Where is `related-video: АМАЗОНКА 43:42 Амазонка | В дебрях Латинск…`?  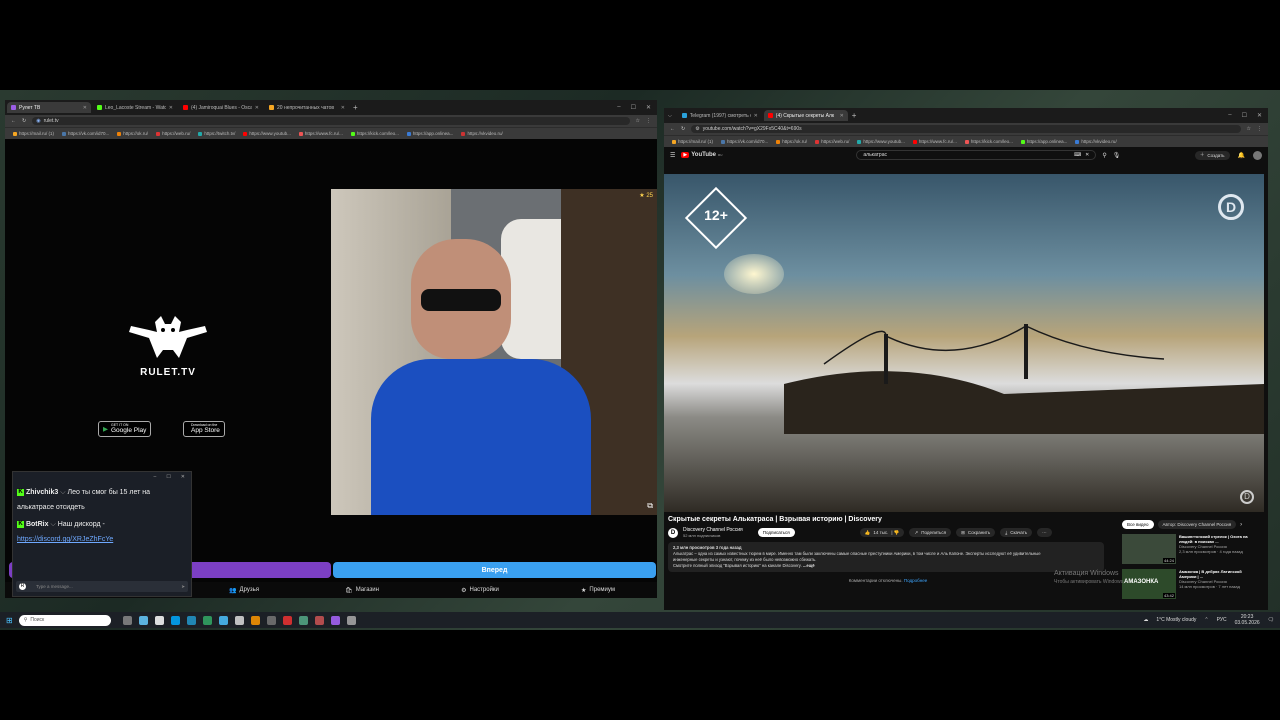 related-video: АМАЗОНКА 43:42 Амазонка | В дебрях Латинск… is located at coordinates (1192, 584).